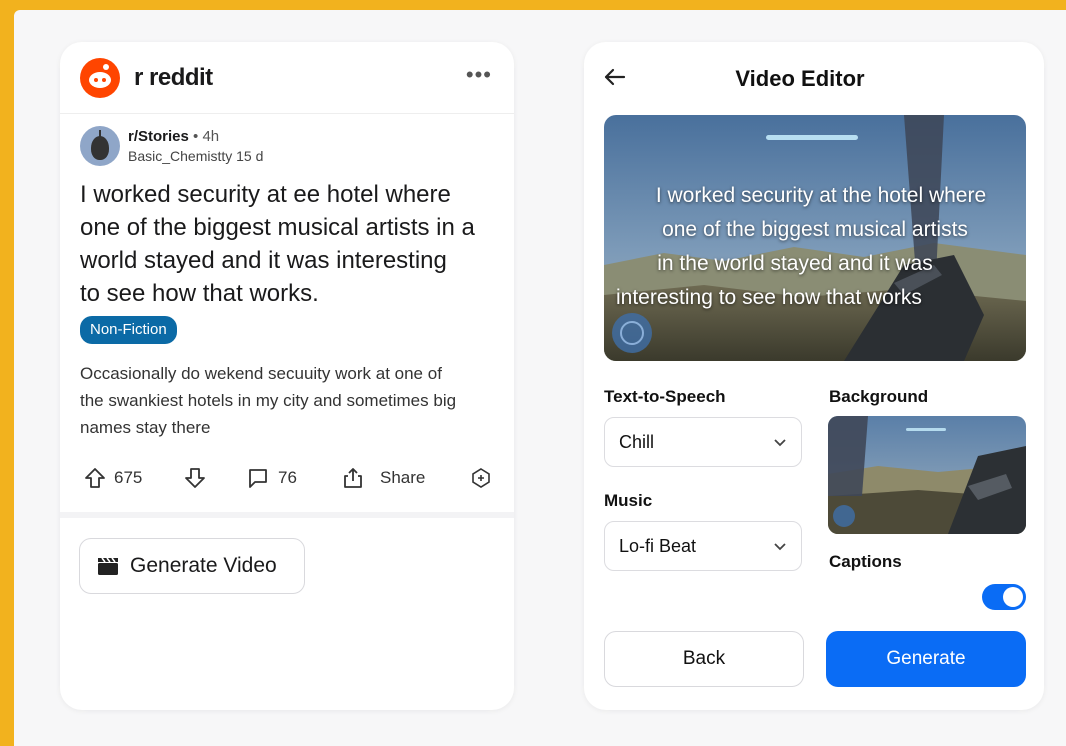 This screenshot has height=746, width=1066. Describe the element at coordinates (769, 297) in the screenshot. I see `caption-line: interesting to see how that works` at that location.